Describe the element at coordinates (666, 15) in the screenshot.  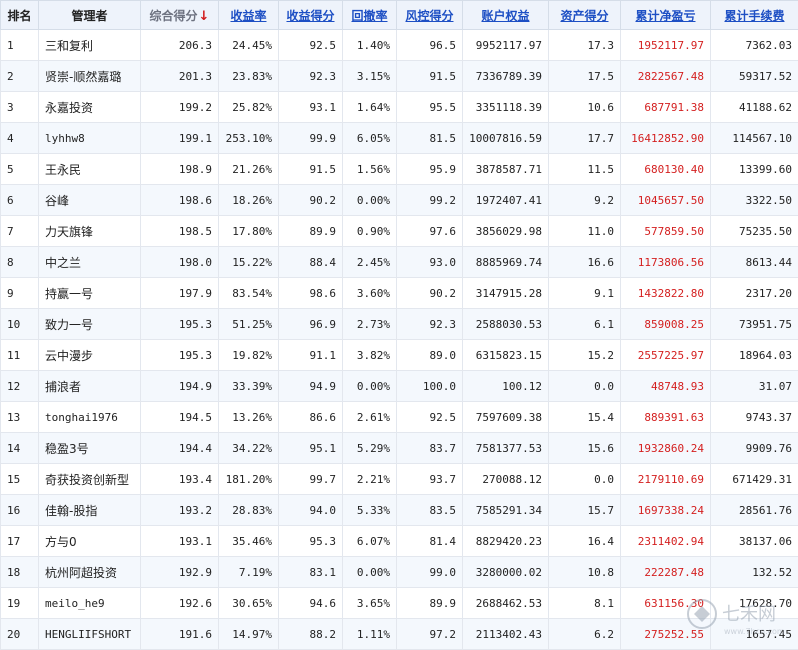
I see `column-header-net-profit: 累计净盈亏` at that location.